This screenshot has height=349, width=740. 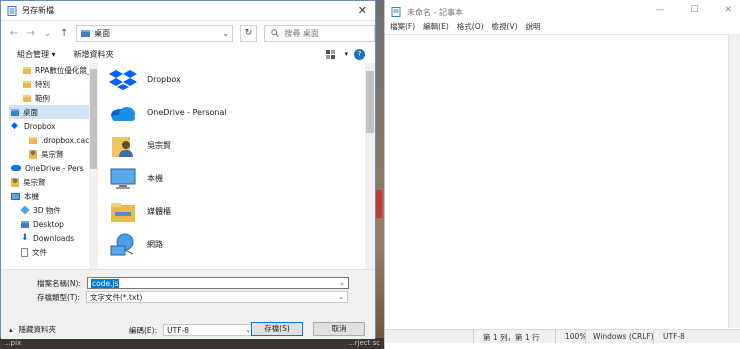 What do you see at coordinates (123, 212) in the screenshot?
I see `library-icon` at bounding box center [123, 212].